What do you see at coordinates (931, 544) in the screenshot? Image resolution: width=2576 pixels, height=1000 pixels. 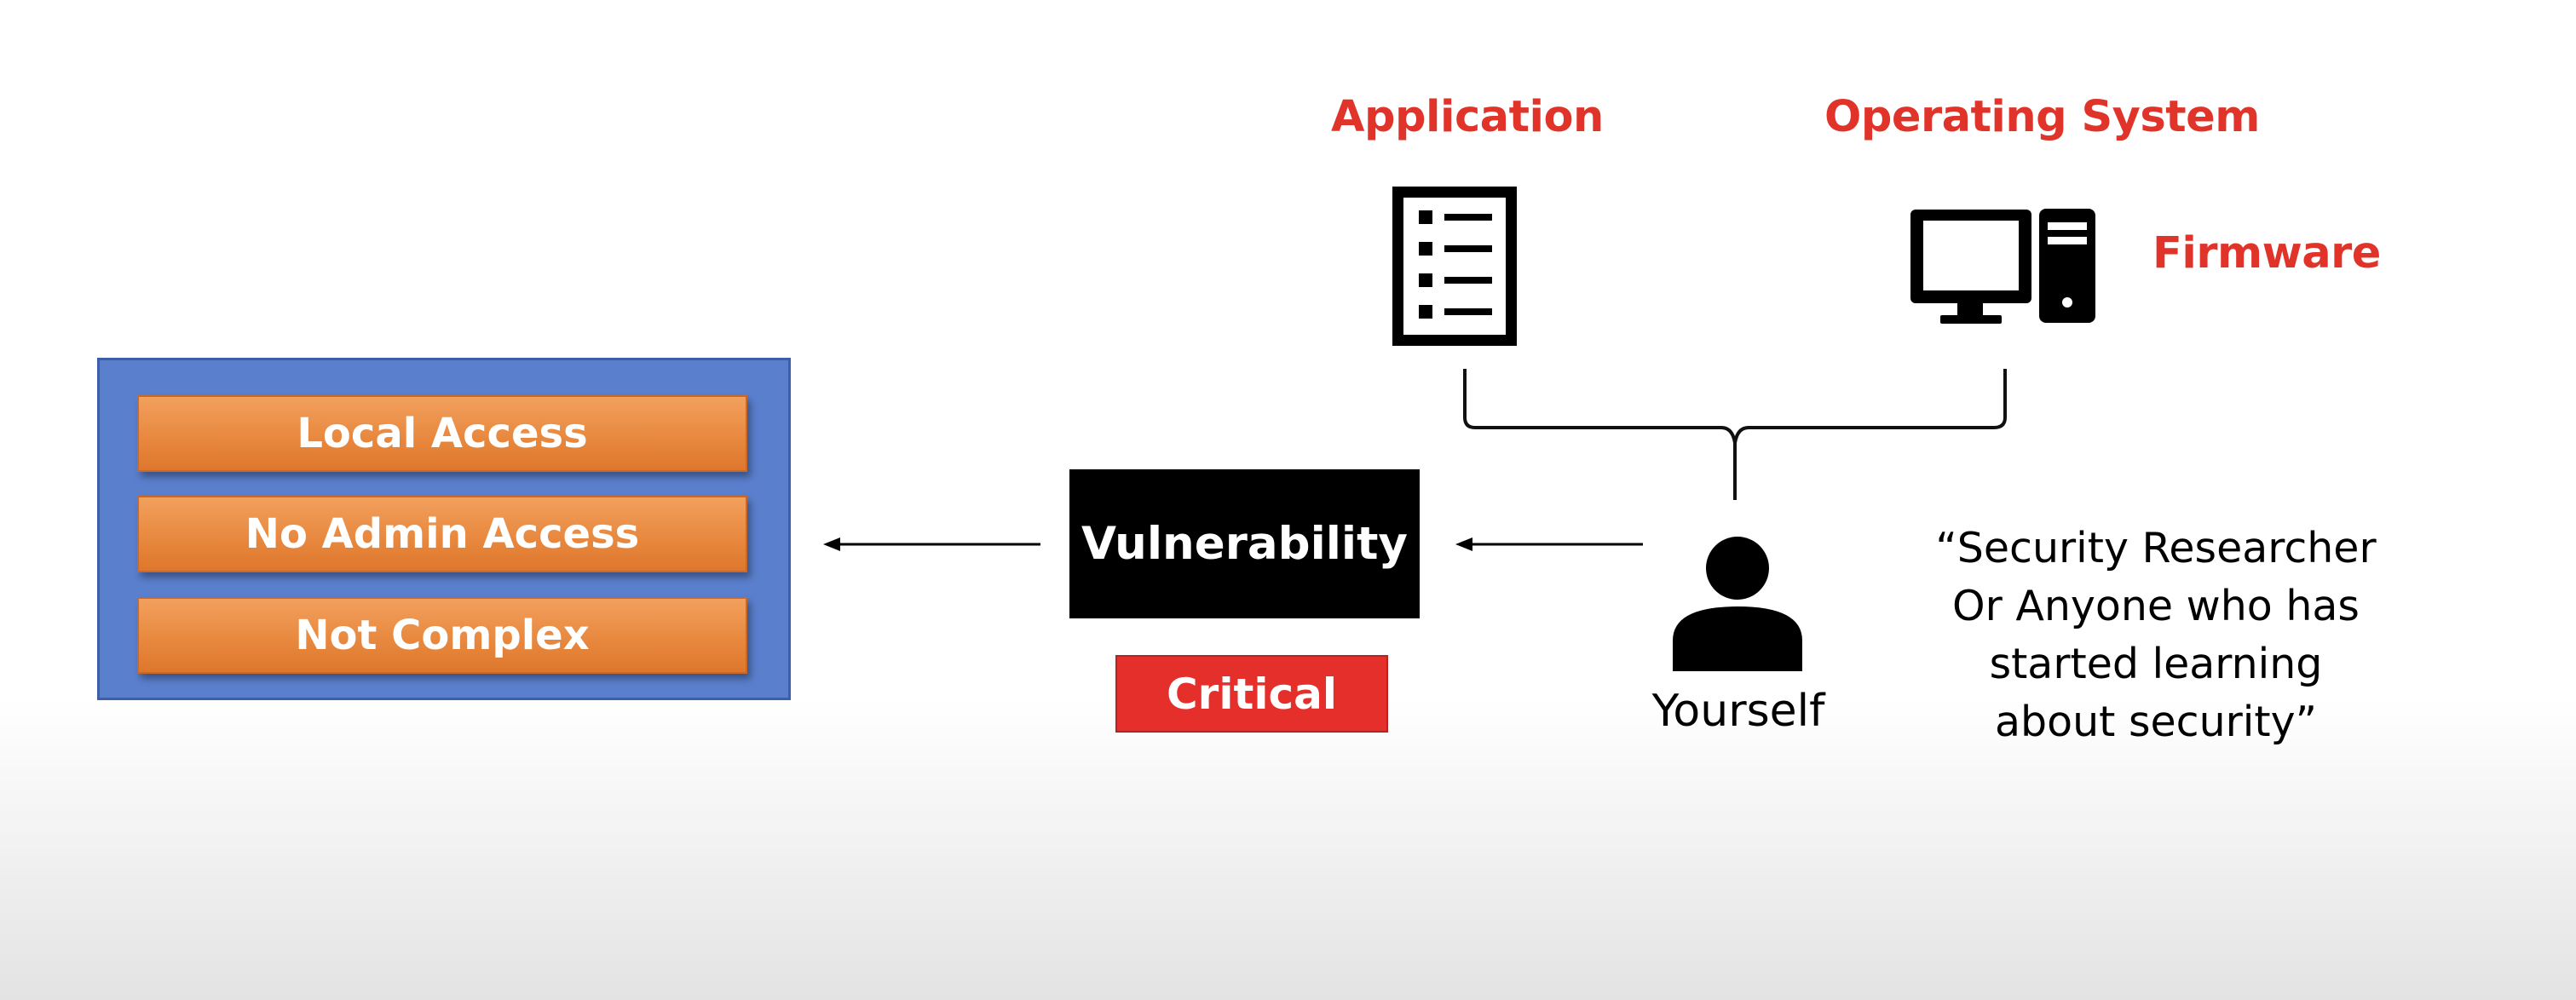 I see `arrow-vulnerability-to-conditions` at bounding box center [931, 544].